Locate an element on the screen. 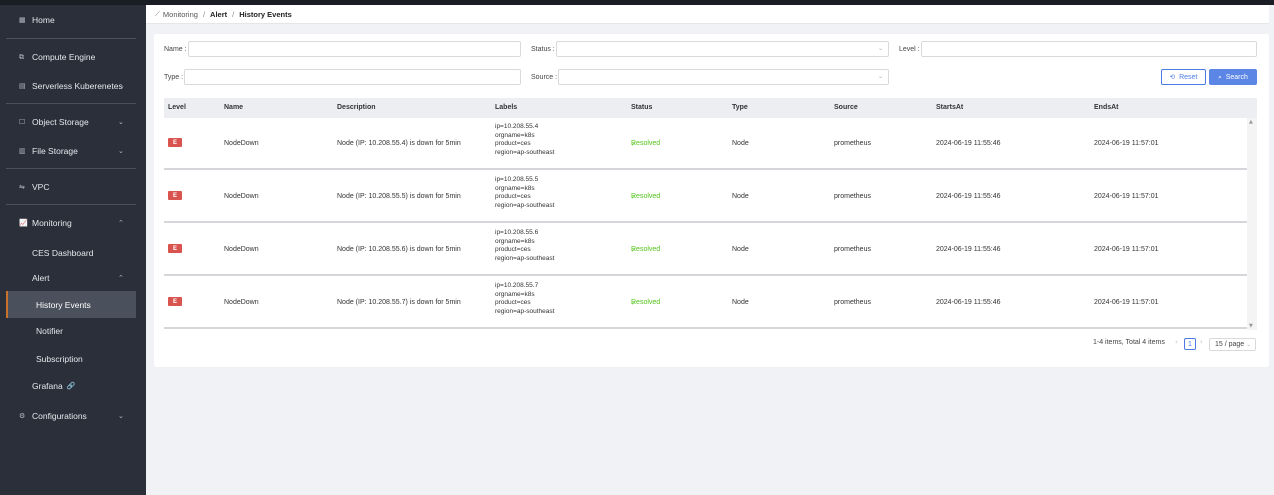 This screenshot has width=1274, height=495. column-header-type: Type is located at coordinates (740, 107).